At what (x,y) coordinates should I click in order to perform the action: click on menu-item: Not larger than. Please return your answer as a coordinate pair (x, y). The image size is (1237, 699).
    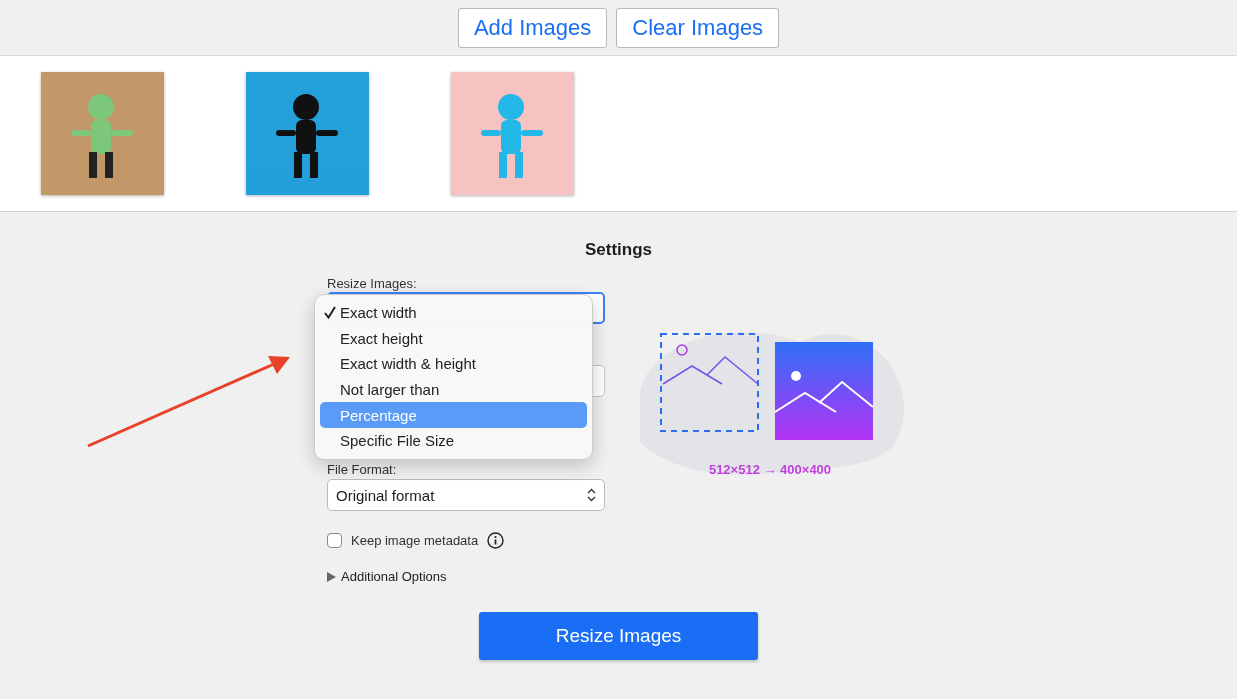
    Looking at the image, I should click on (453, 389).